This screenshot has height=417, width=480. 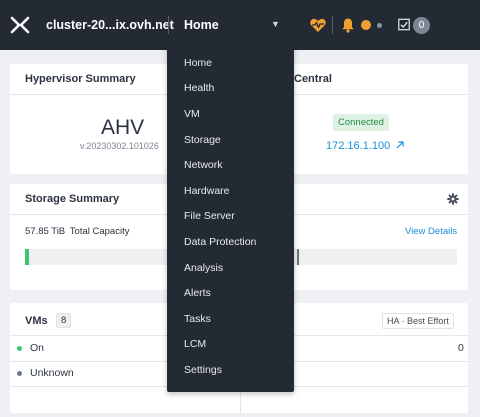 What do you see at coordinates (119, 146) in the screenshot?
I see `hypervisor-version: v.20230302.101026` at bounding box center [119, 146].